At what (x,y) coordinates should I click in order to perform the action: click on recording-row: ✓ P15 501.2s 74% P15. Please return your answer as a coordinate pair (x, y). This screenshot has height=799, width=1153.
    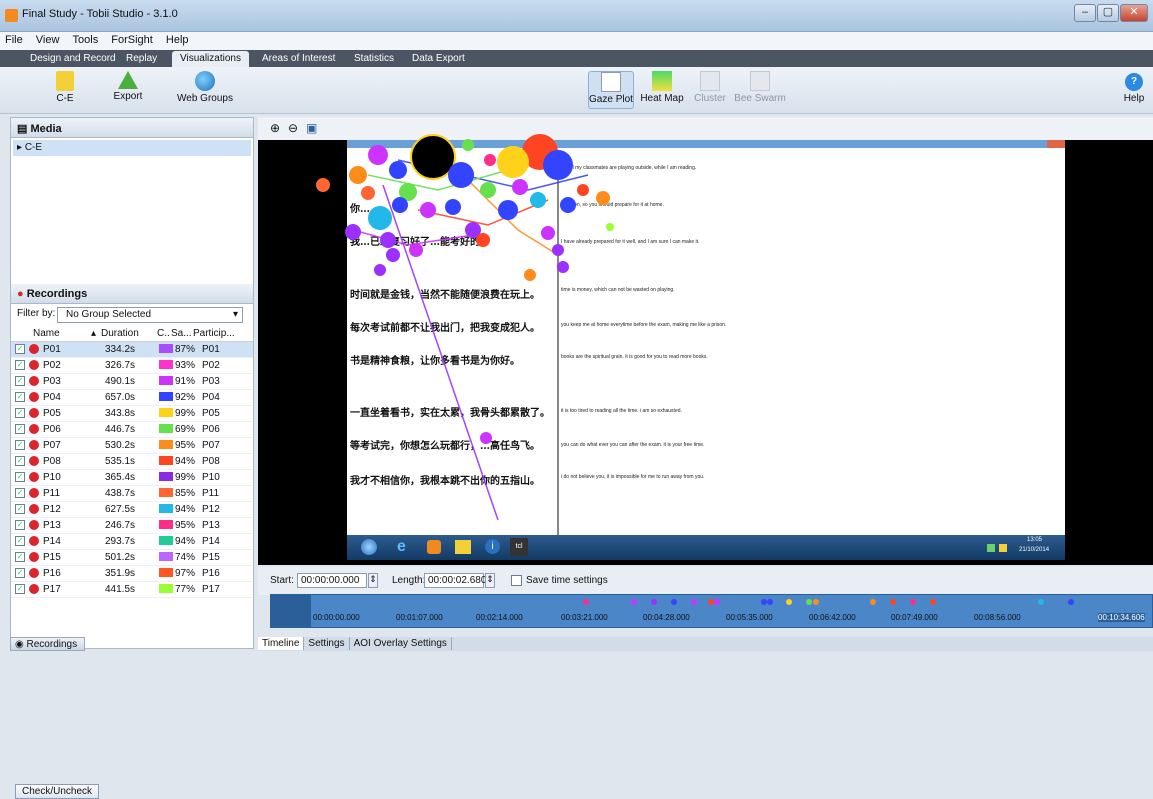
    Looking at the image, I should click on (132, 558).